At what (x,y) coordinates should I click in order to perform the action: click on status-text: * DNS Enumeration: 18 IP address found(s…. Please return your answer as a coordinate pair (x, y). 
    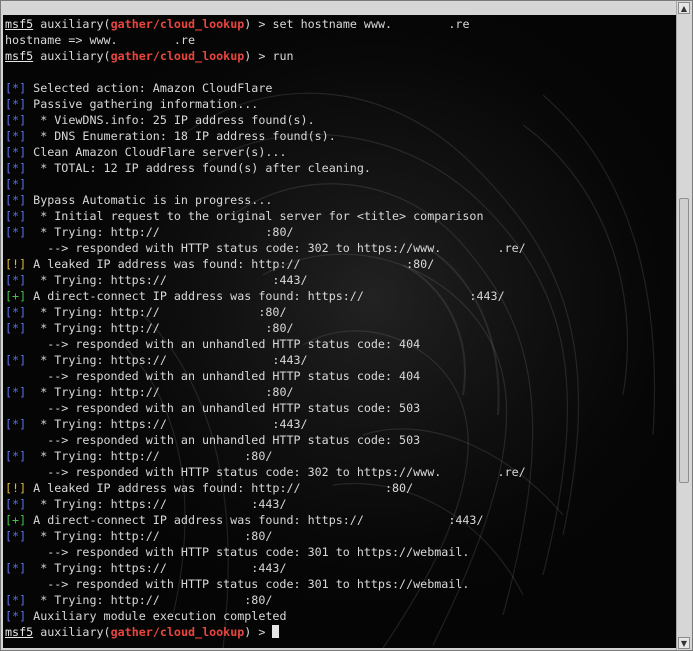
    Looking at the image, I should click on (181, 136).